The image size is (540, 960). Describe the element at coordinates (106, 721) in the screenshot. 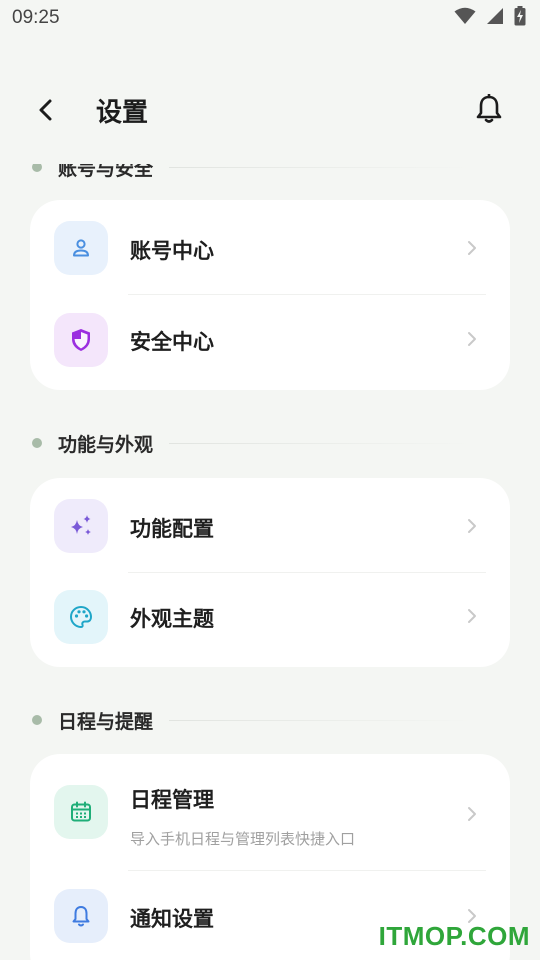

I see `section-title: 日程与提醒` at that location.